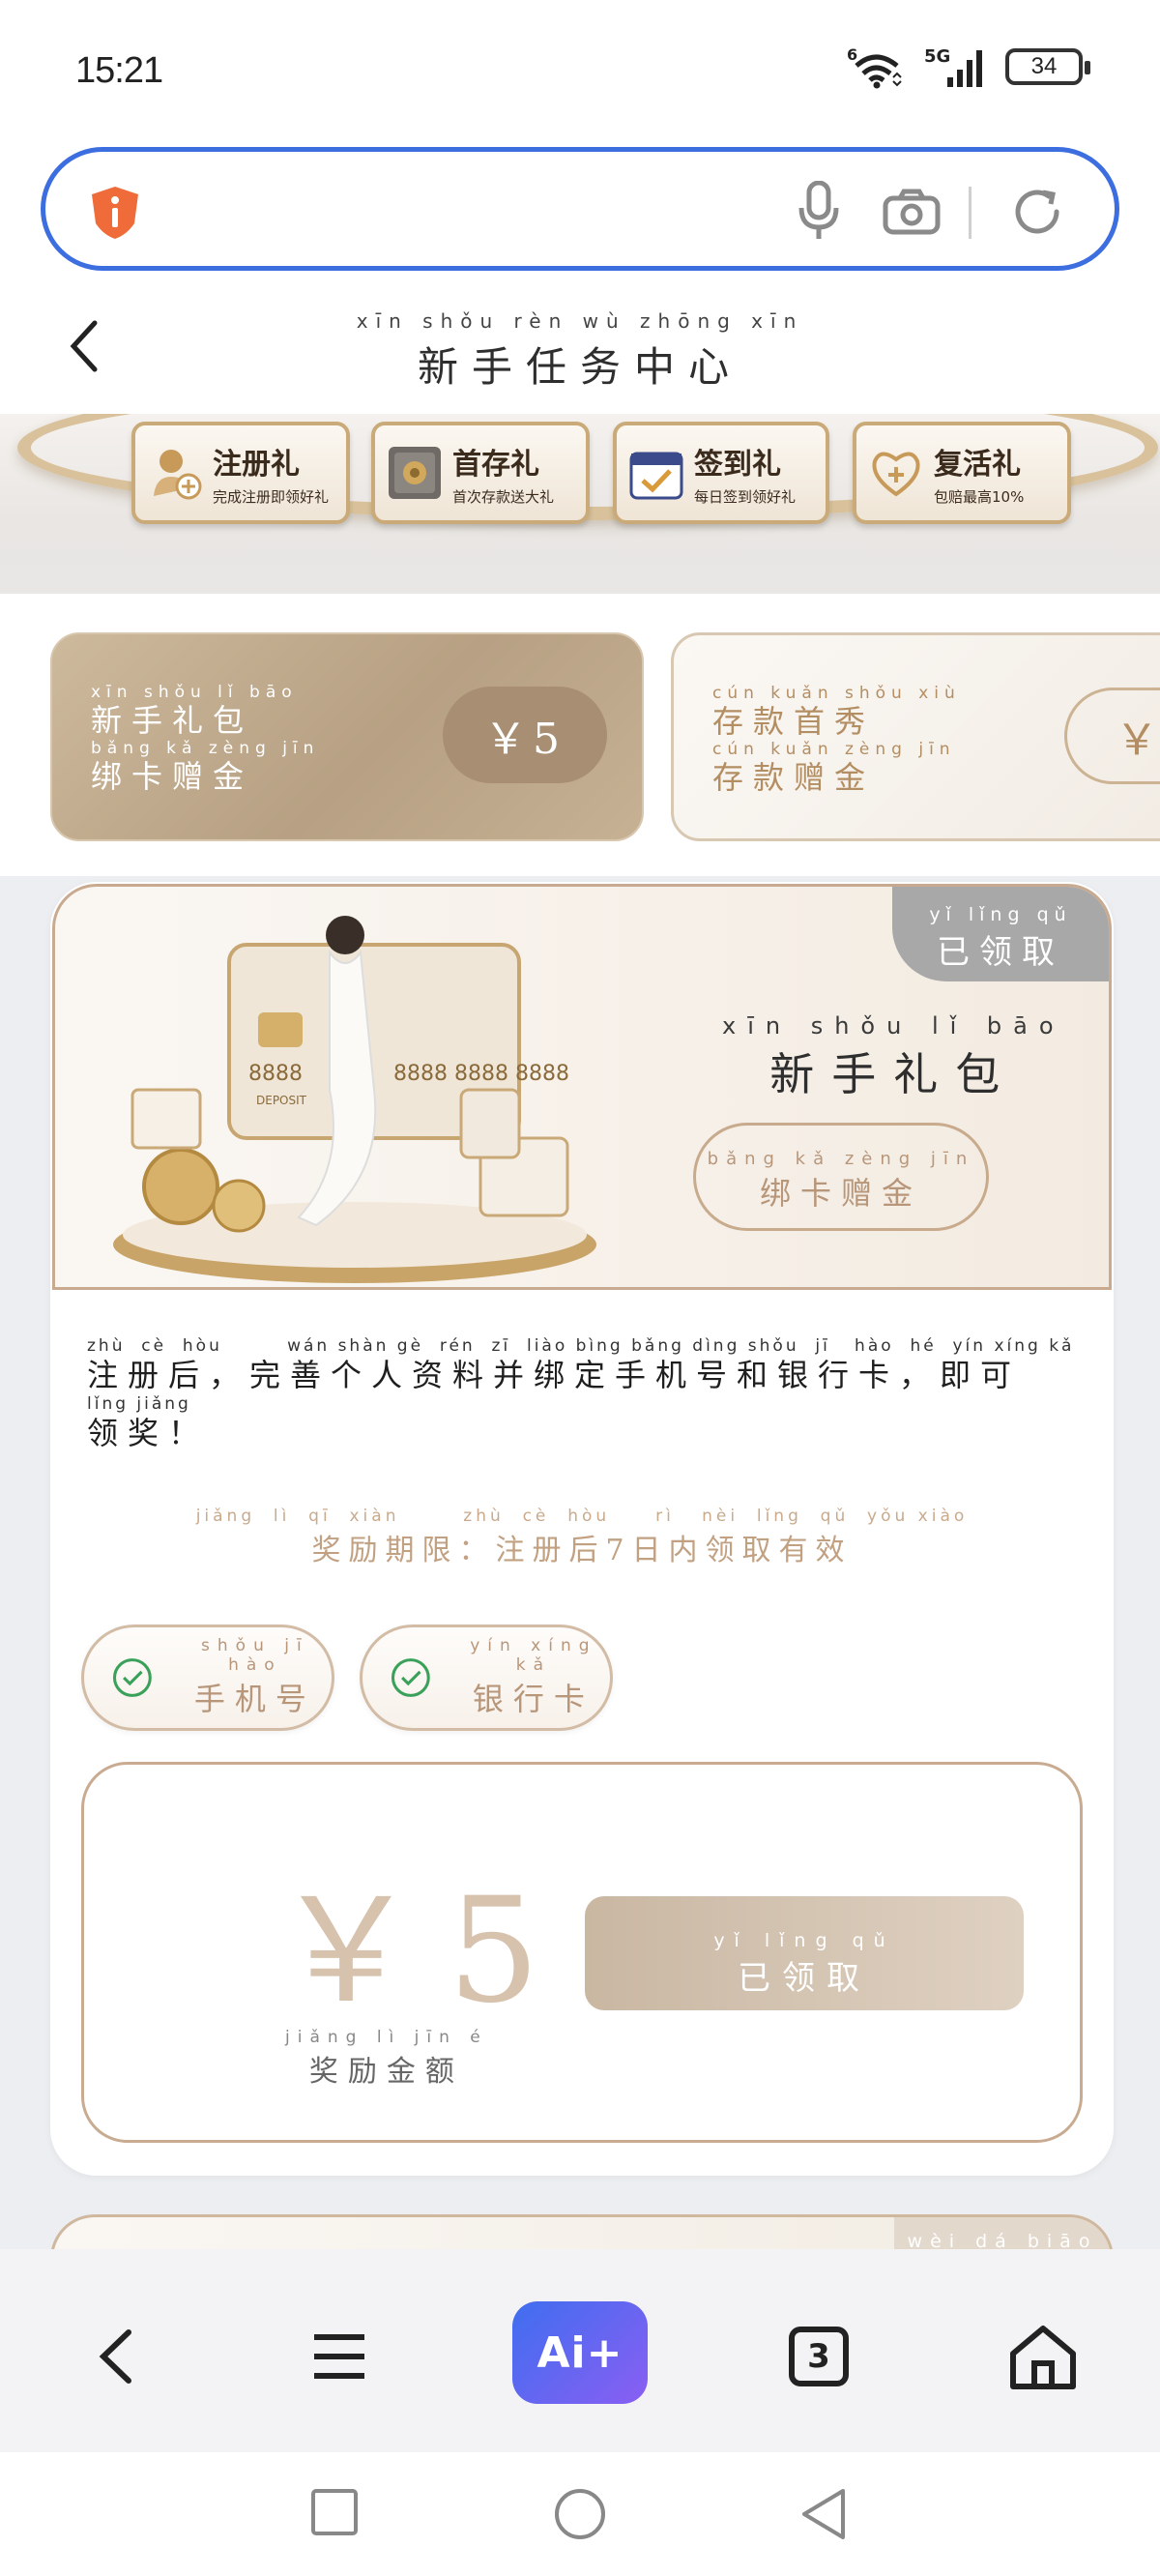 Image resolution: width=1160 pixels, height=2576 pixels. I want to click on card-title-pinyin: cún kuǎn shǒu xiù, so click(837, 693).